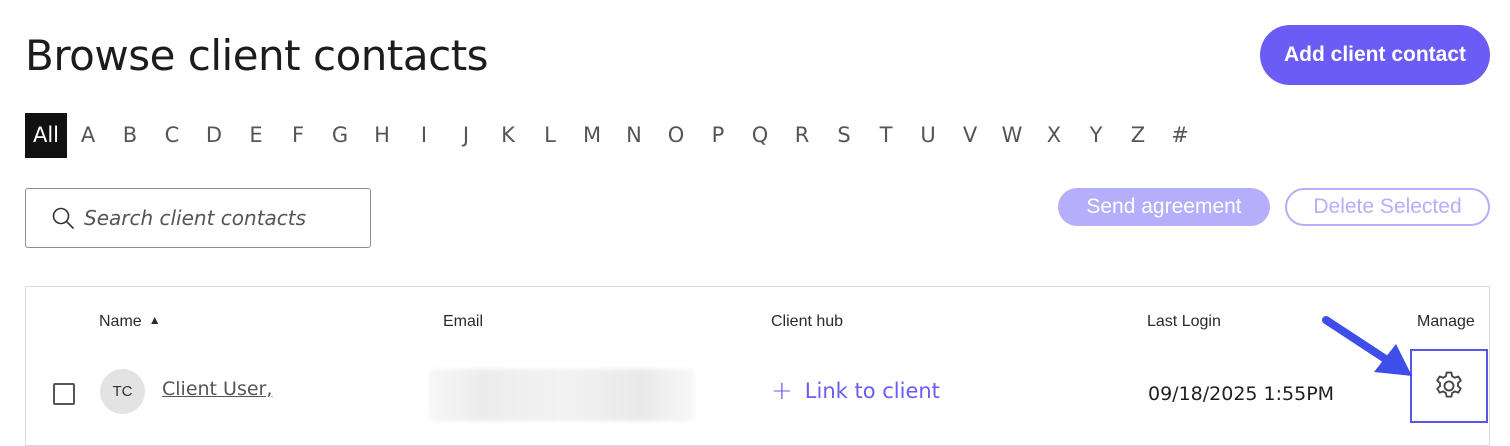  What do you see at coordinates (592, 135) in the screenshot?
I see `alpha-filter-m: M` at bounding box center [592, 135].